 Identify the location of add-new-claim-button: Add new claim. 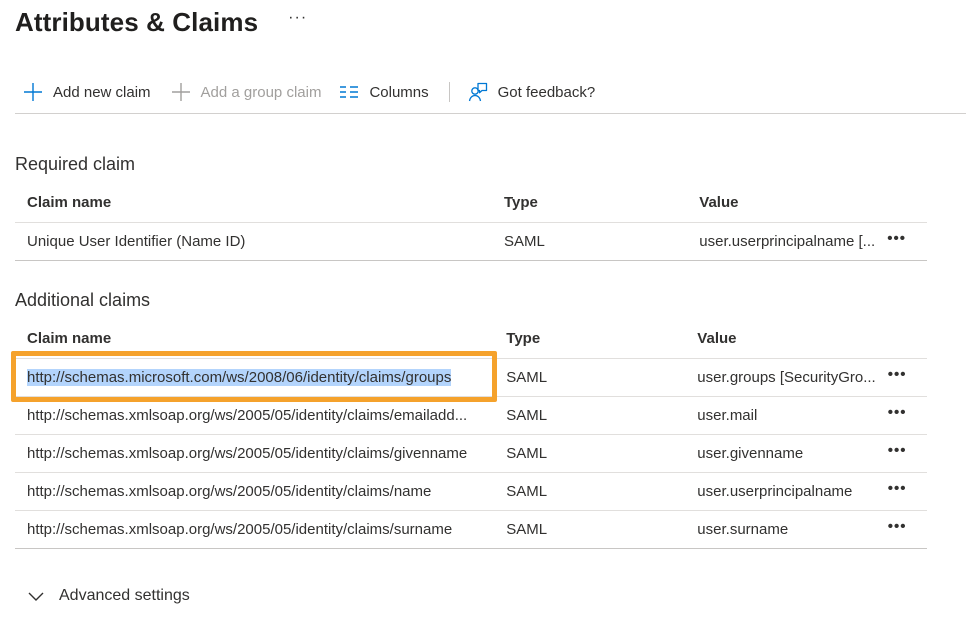
(87, 92).